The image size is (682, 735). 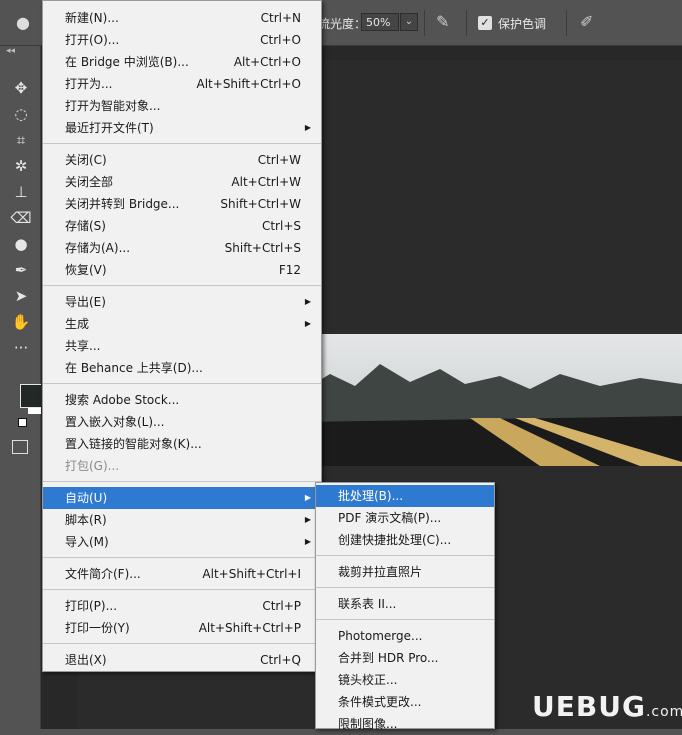 I want to click on menu-item-1-0: 关闭(C) Ctrl+W, so click(x=182, y=160).